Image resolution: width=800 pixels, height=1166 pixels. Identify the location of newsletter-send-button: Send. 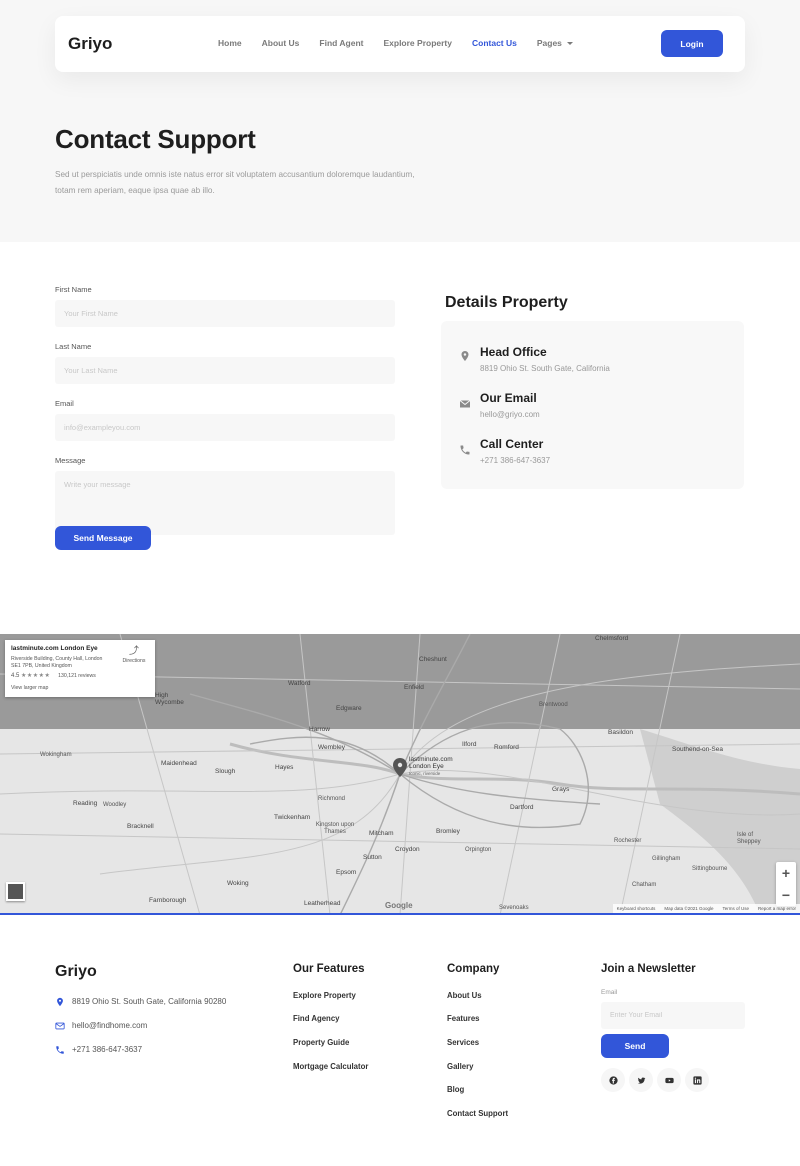
(635, 1046).